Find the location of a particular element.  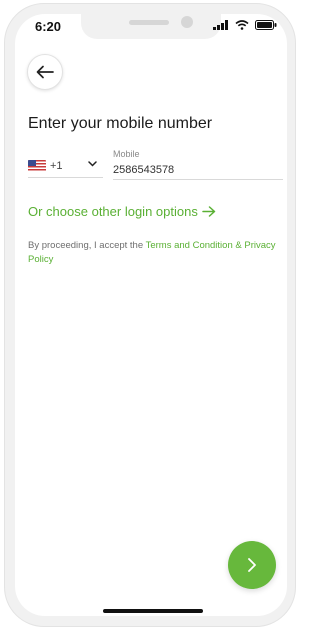

home-indicator is located at coordinates (153, 611).